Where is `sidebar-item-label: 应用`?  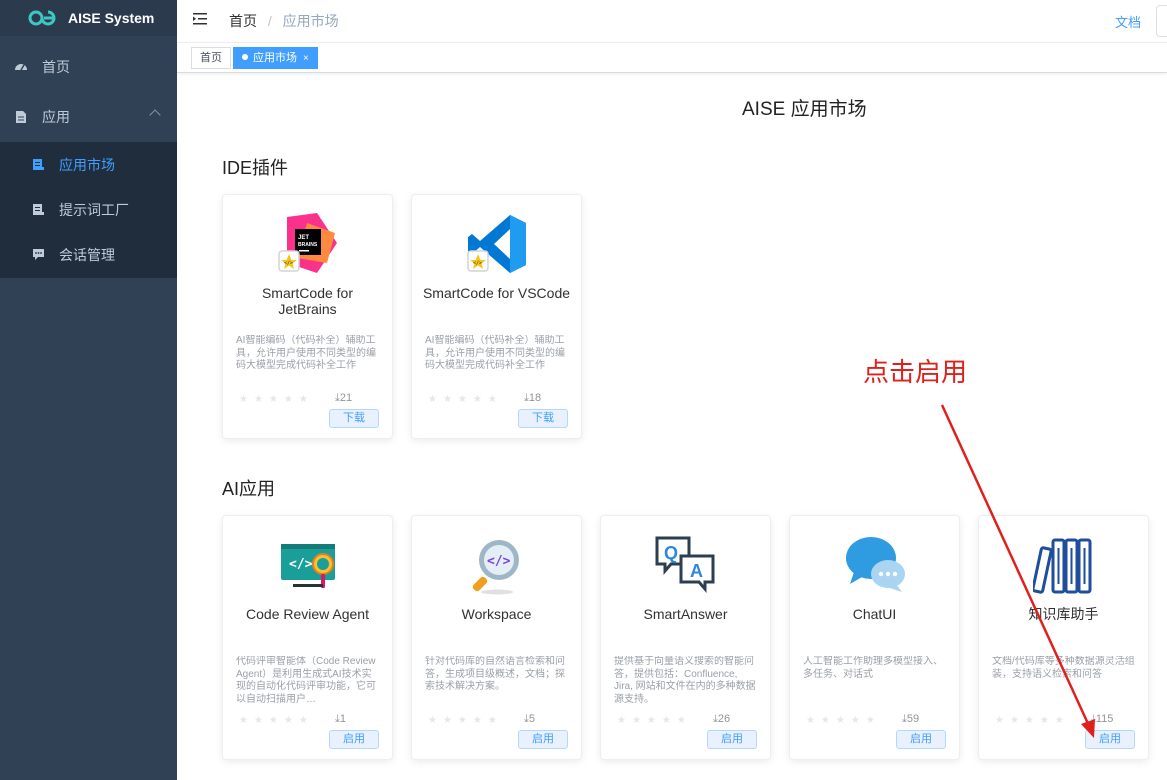
sidebar-item-label: 应用 is located at coordinates (56, 117).